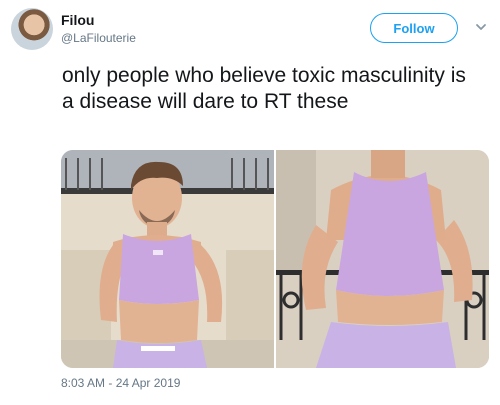 Image resolution: width=500 pixels, height=405 pixels. I want to click on avatar, so click(32, 29).